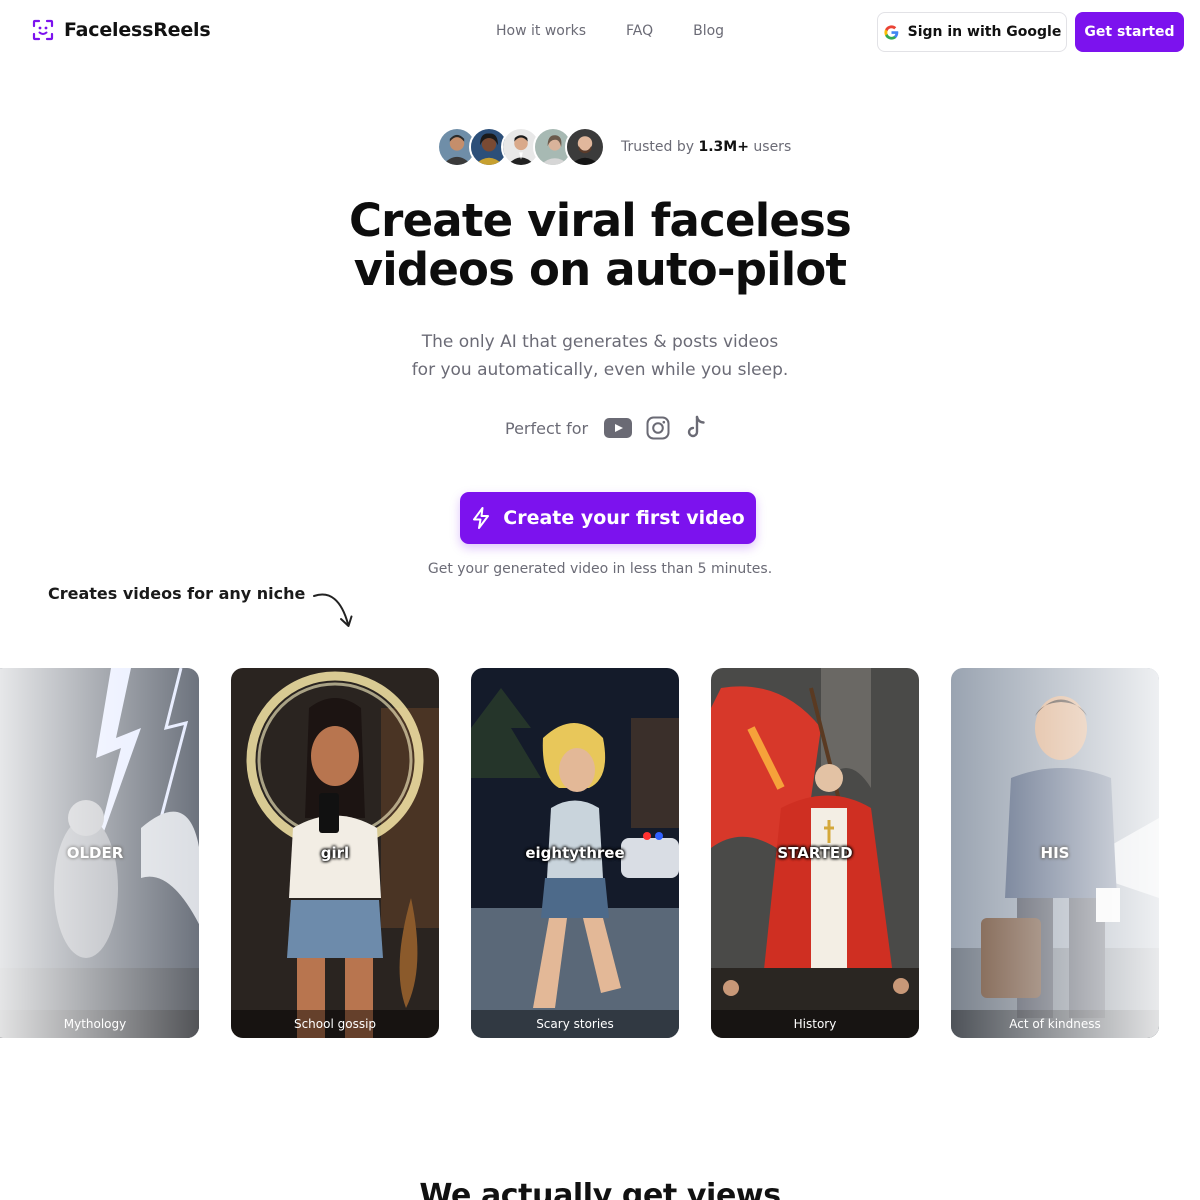 This screenshot has height=1200, width=1200. What do you see at coordinates (639, 31) in the screenshot?
I see `nav-link-faq: FAQ` at bounding box center [639, 31].